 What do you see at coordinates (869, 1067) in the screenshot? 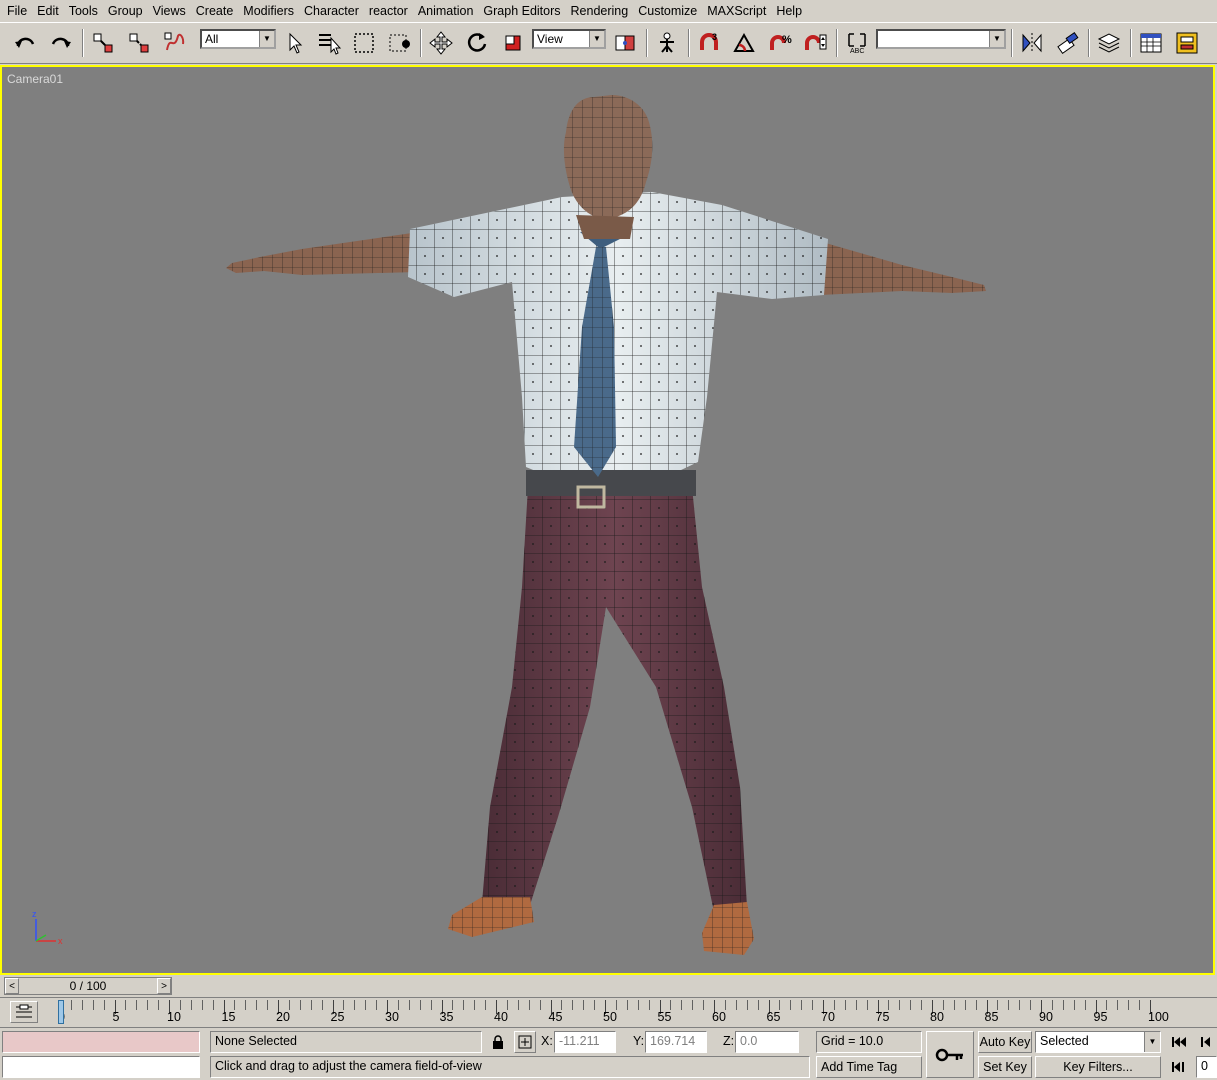
I see `add-time-tag-button: Add Time Tag` at bounding box center [869, 1067].